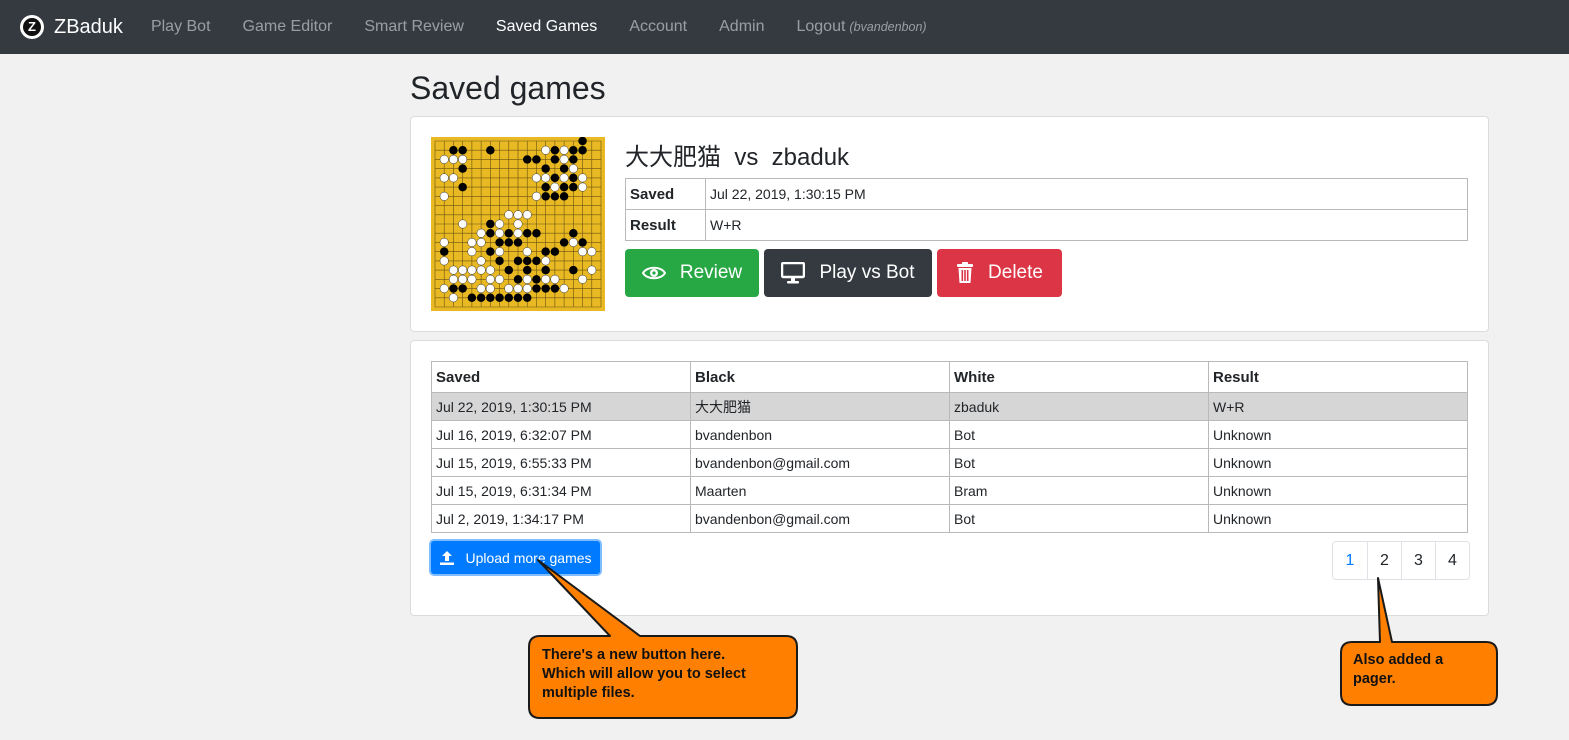  Describe the element at coordinates (820, 26) in the screenshot. I see `nav-logout-label: Logout` at that location.